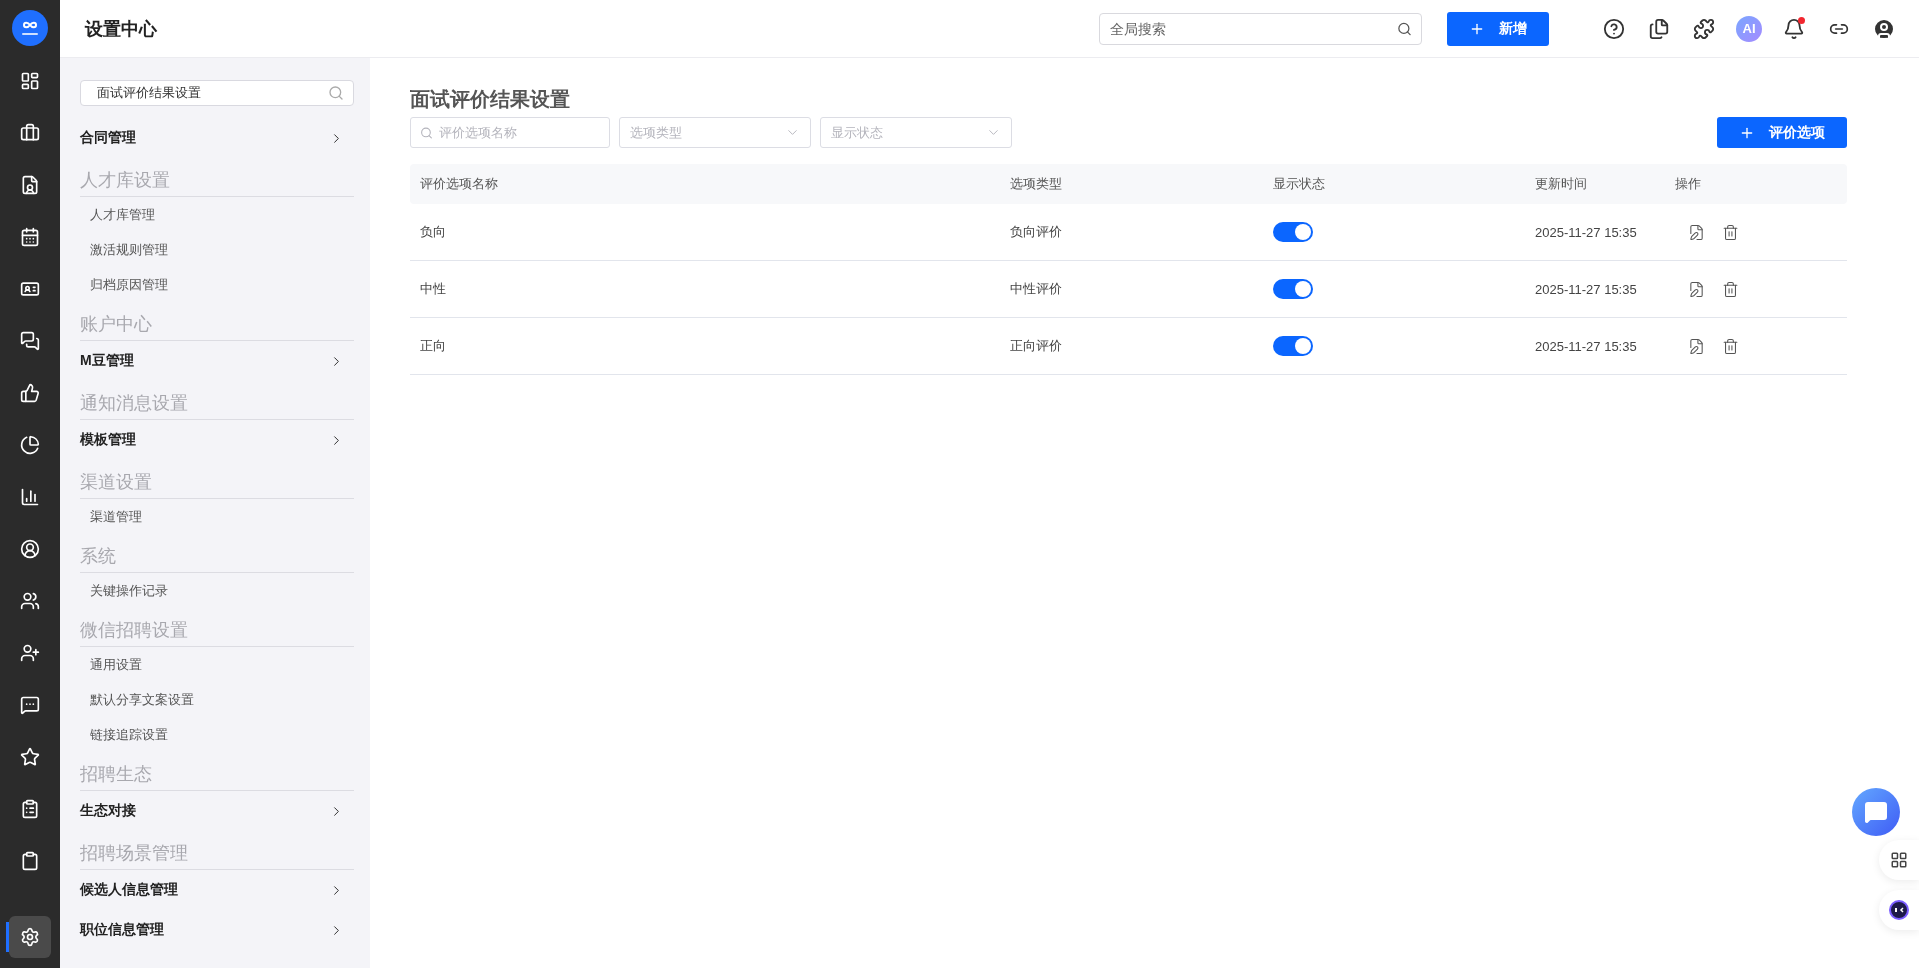 This screenshot has width=1919, height=968. I want to click on column-header: 更新时间, so click(1561, 184).